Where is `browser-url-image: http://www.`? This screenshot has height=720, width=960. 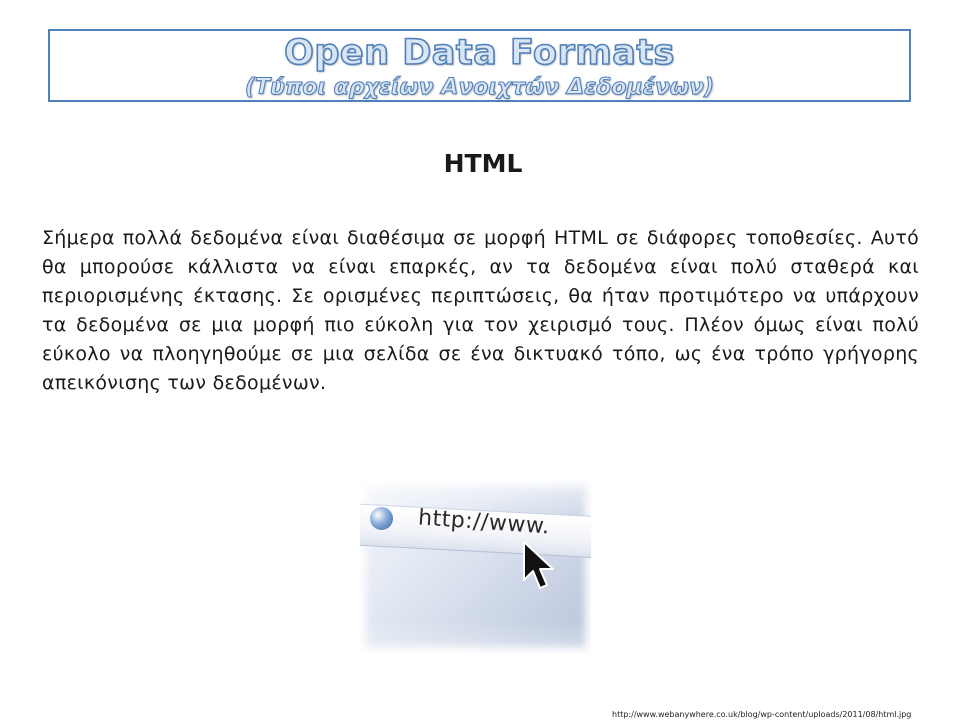
browser-url-image: http://www. is located at coordinates (475, 566).